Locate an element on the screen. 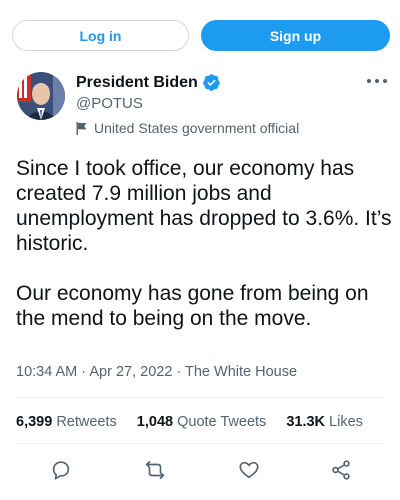 This screenshot has width=400, height=500. quotes-count: 1,048 is located at coordinates (155, 422).